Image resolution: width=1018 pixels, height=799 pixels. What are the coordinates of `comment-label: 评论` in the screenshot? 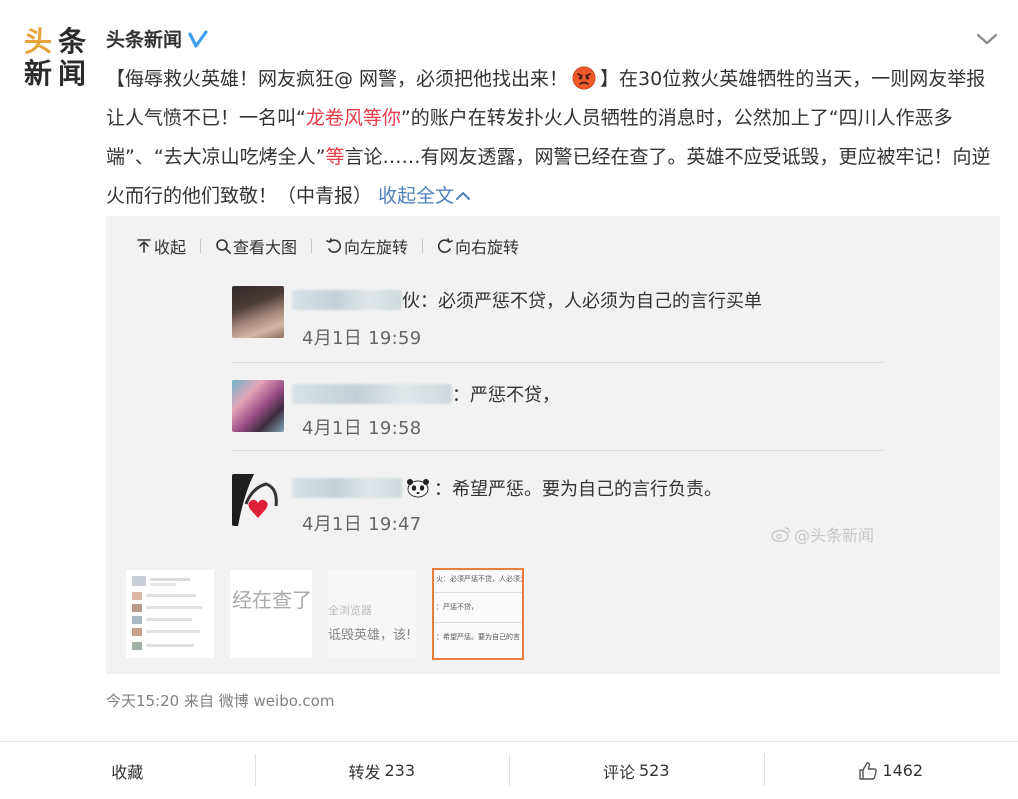 It's located at (619, 771).